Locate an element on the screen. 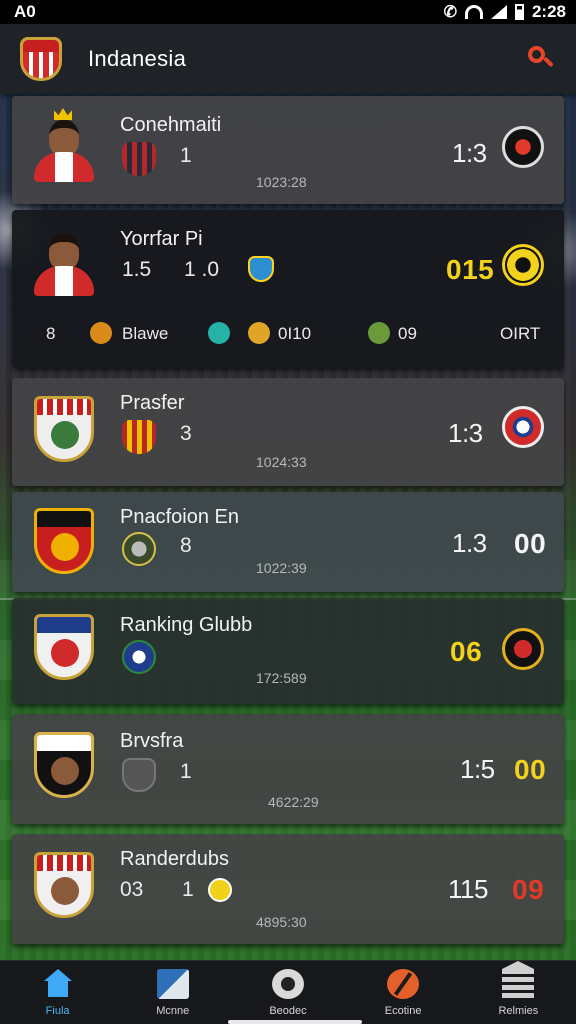 This screenshot has width=576, height=1024. team-name: Randerdubs is located at coordinates (174, 859).